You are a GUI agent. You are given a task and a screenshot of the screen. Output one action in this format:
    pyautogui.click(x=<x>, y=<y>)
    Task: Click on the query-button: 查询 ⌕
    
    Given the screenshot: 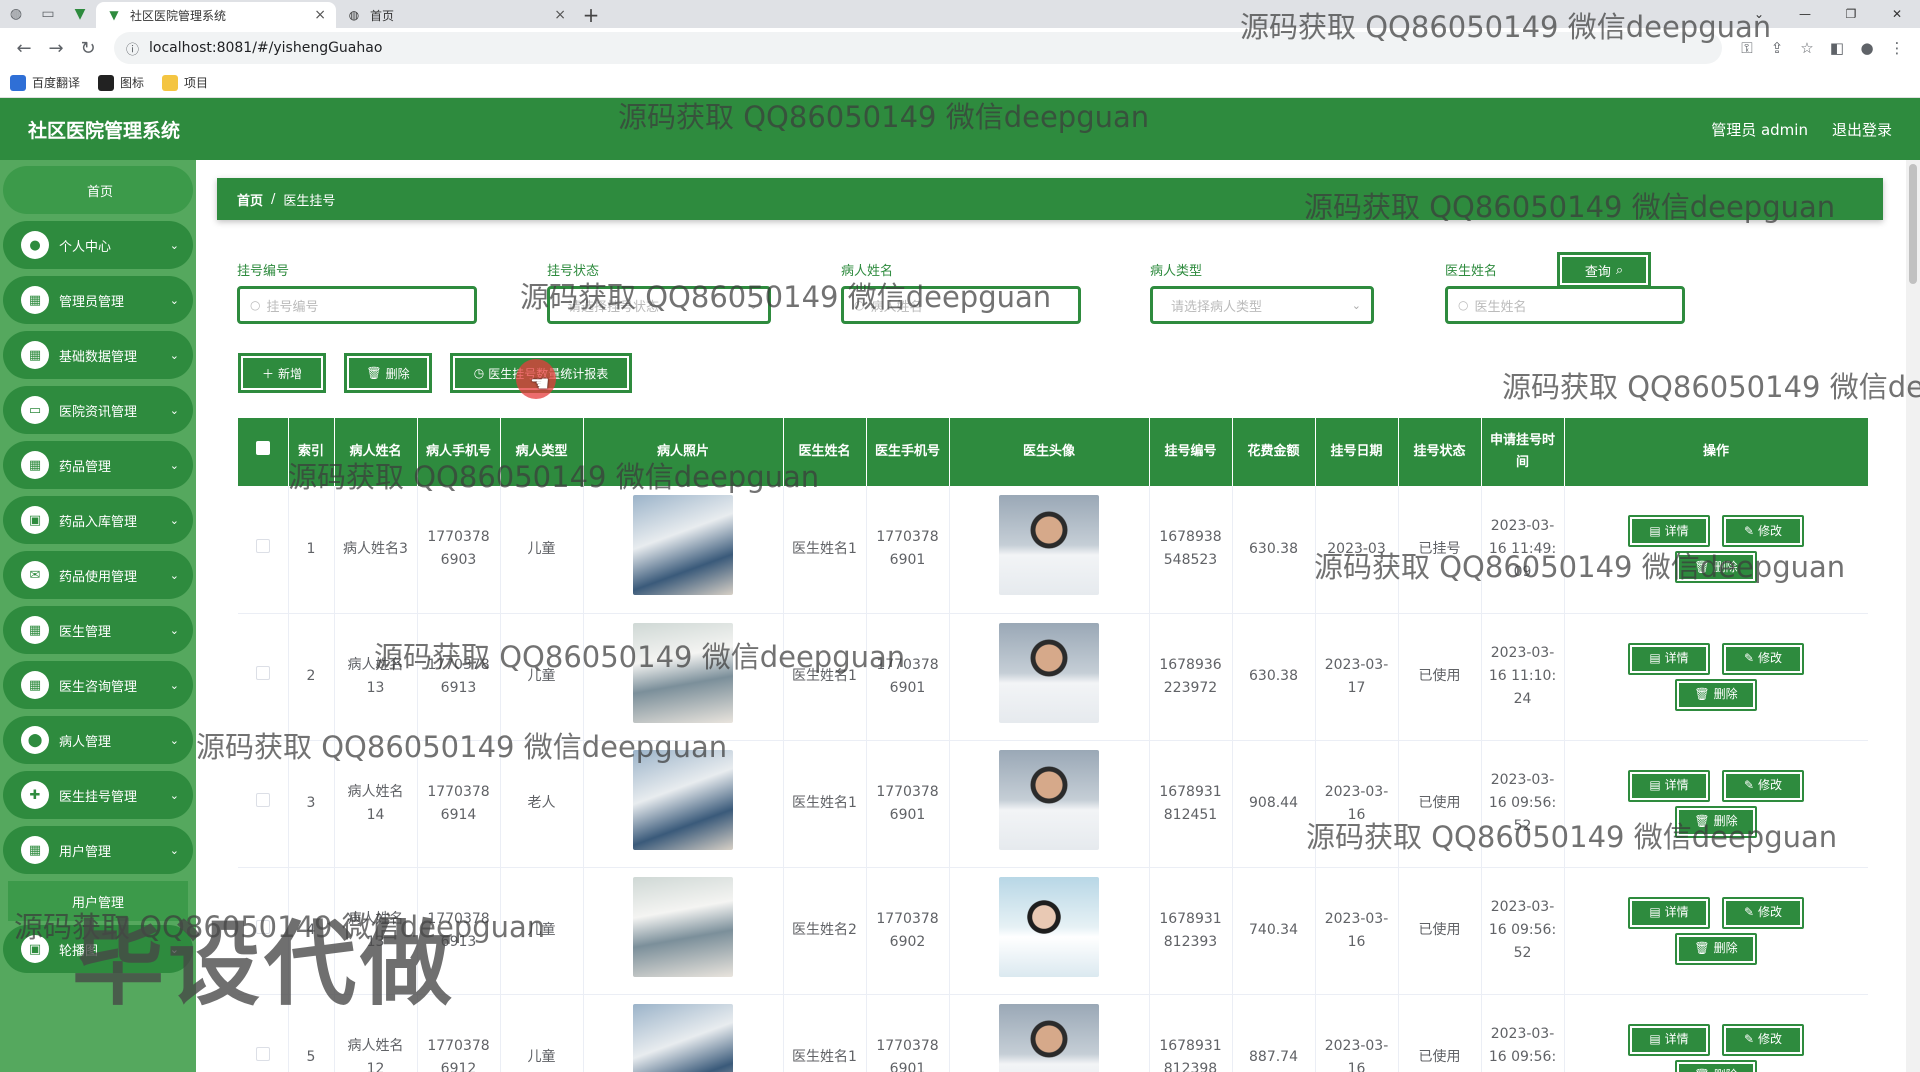 What is the action you would take?
    pyautogui.click(x=1604, y=270)
    